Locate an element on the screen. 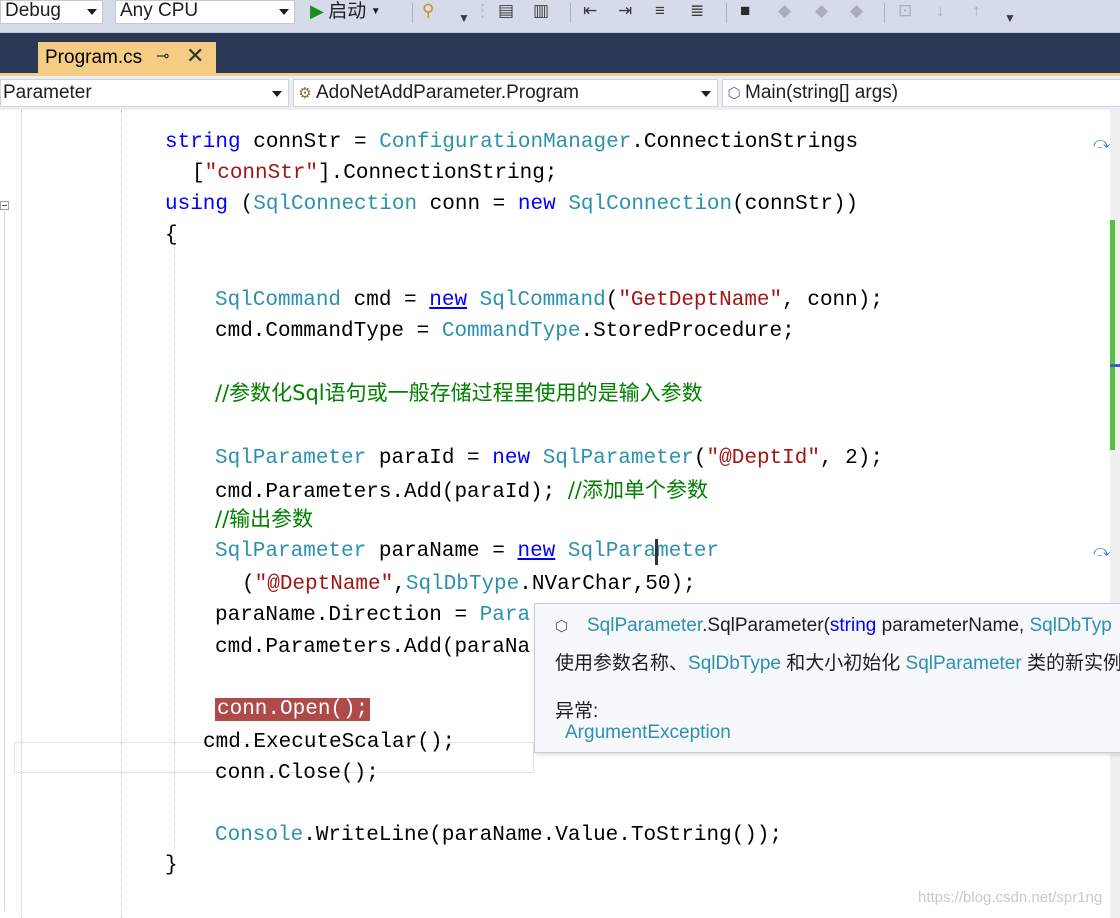  code-token: Para is located at coordinates (505, 615).